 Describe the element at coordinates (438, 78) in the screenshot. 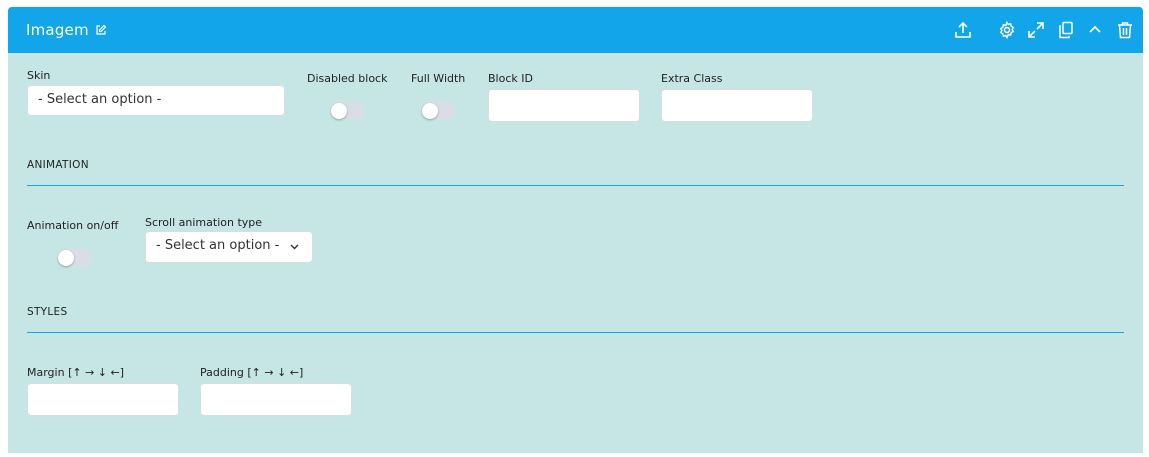

I see `full-width-label: Full Width` at that location.